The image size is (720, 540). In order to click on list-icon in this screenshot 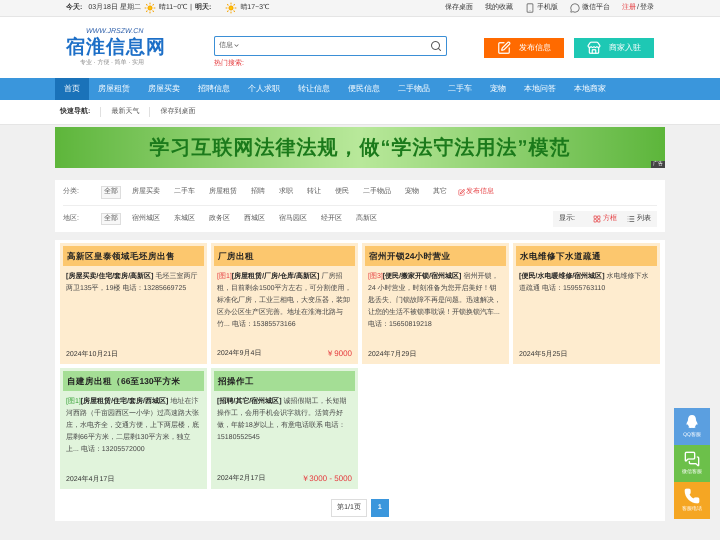, I will do `click(631, 219)`.